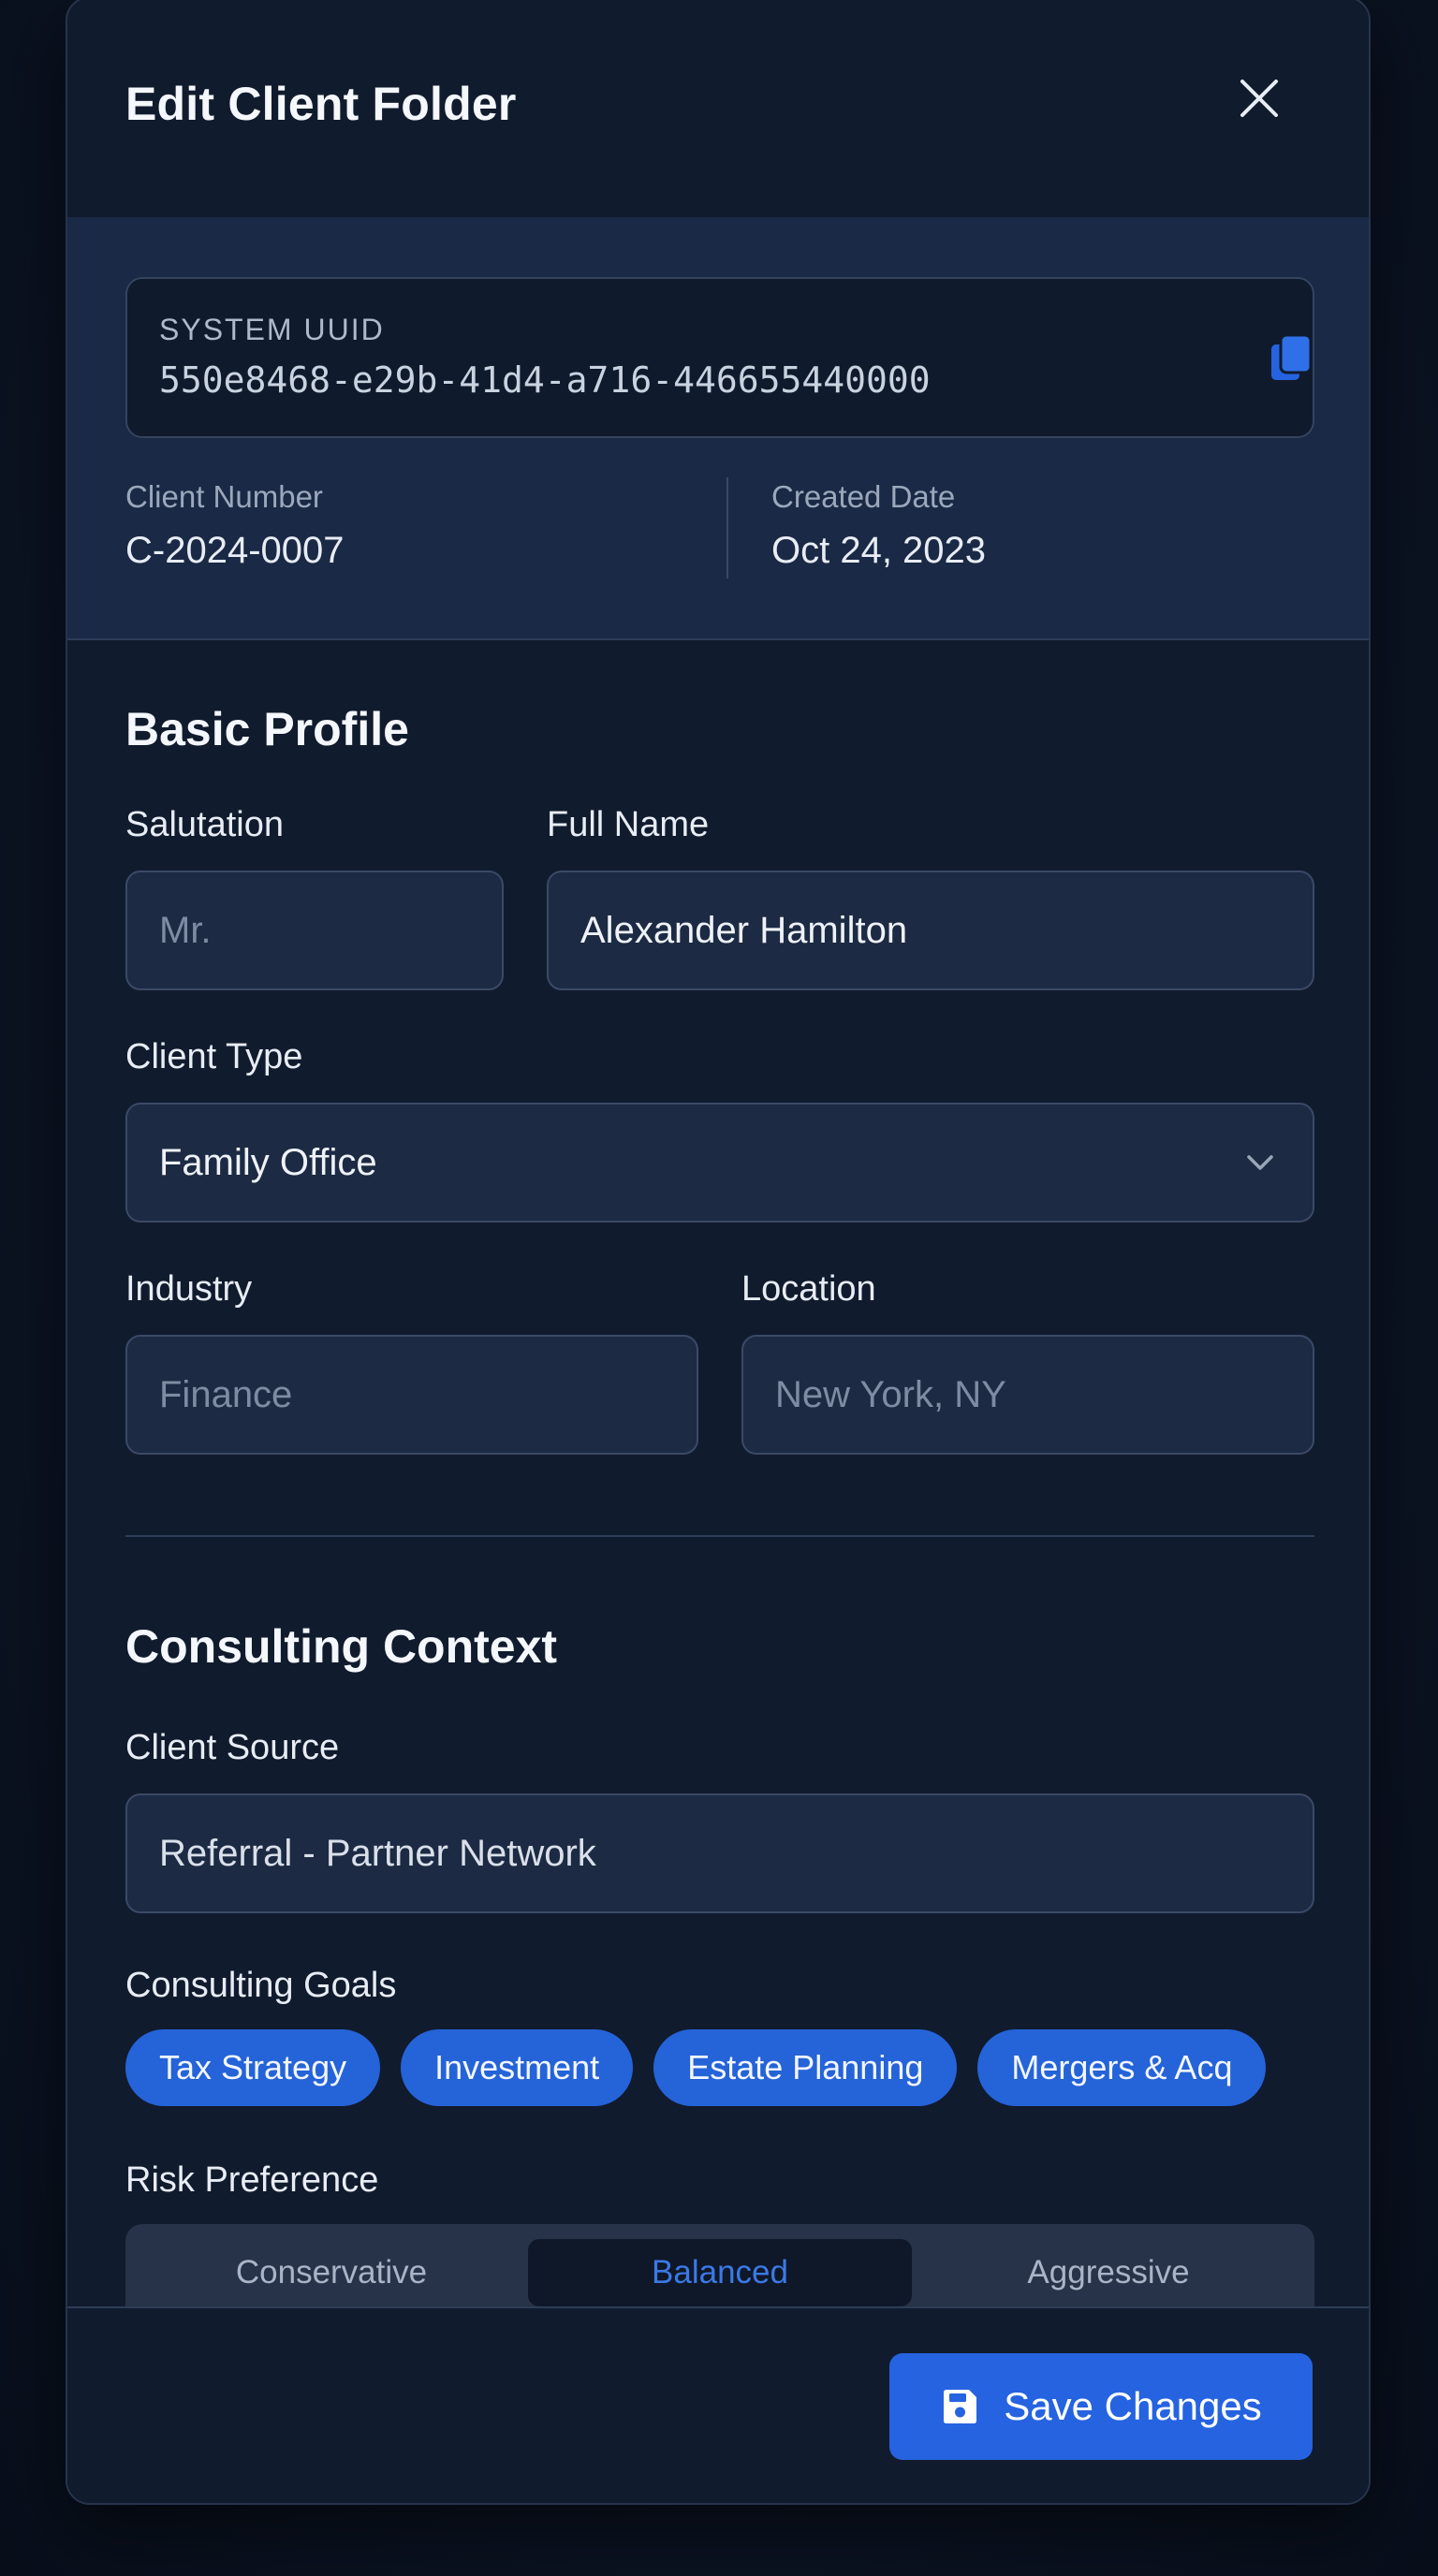 This screenshot has height=2576, width=1438. I want to click on save-changes-label: Save Changes, so click(1133, 2406).